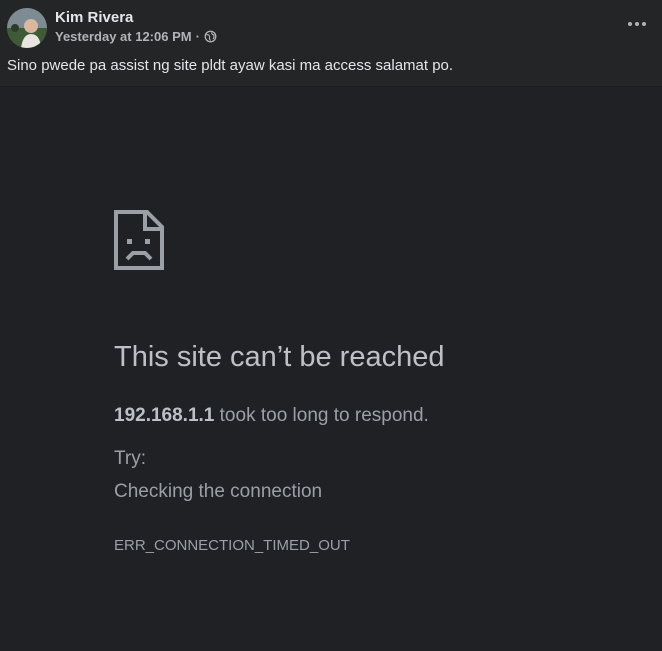  Describe the element at coordinates (139, 240) in the screenshot. I see `sad-file-icon` at that location.